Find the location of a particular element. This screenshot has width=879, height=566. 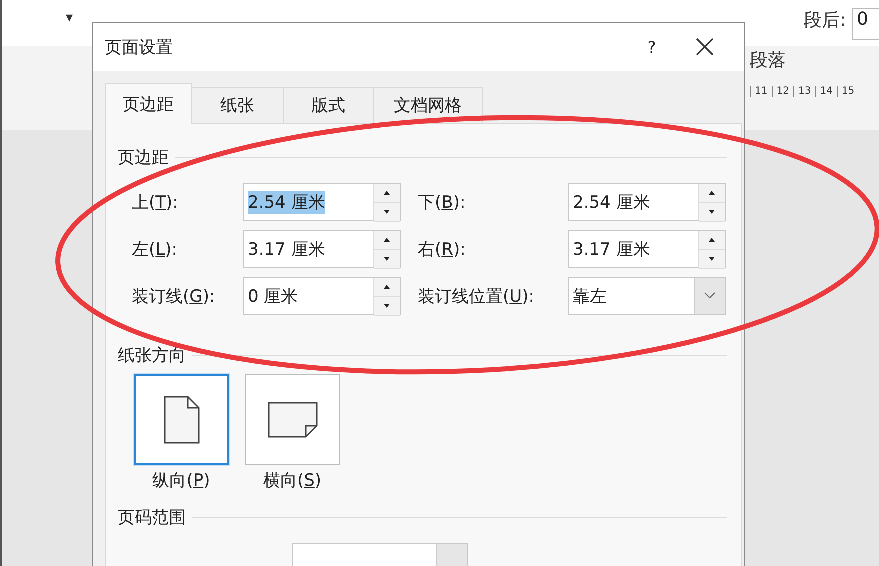

portrait-page-icon is located at coordinates (182, 420).